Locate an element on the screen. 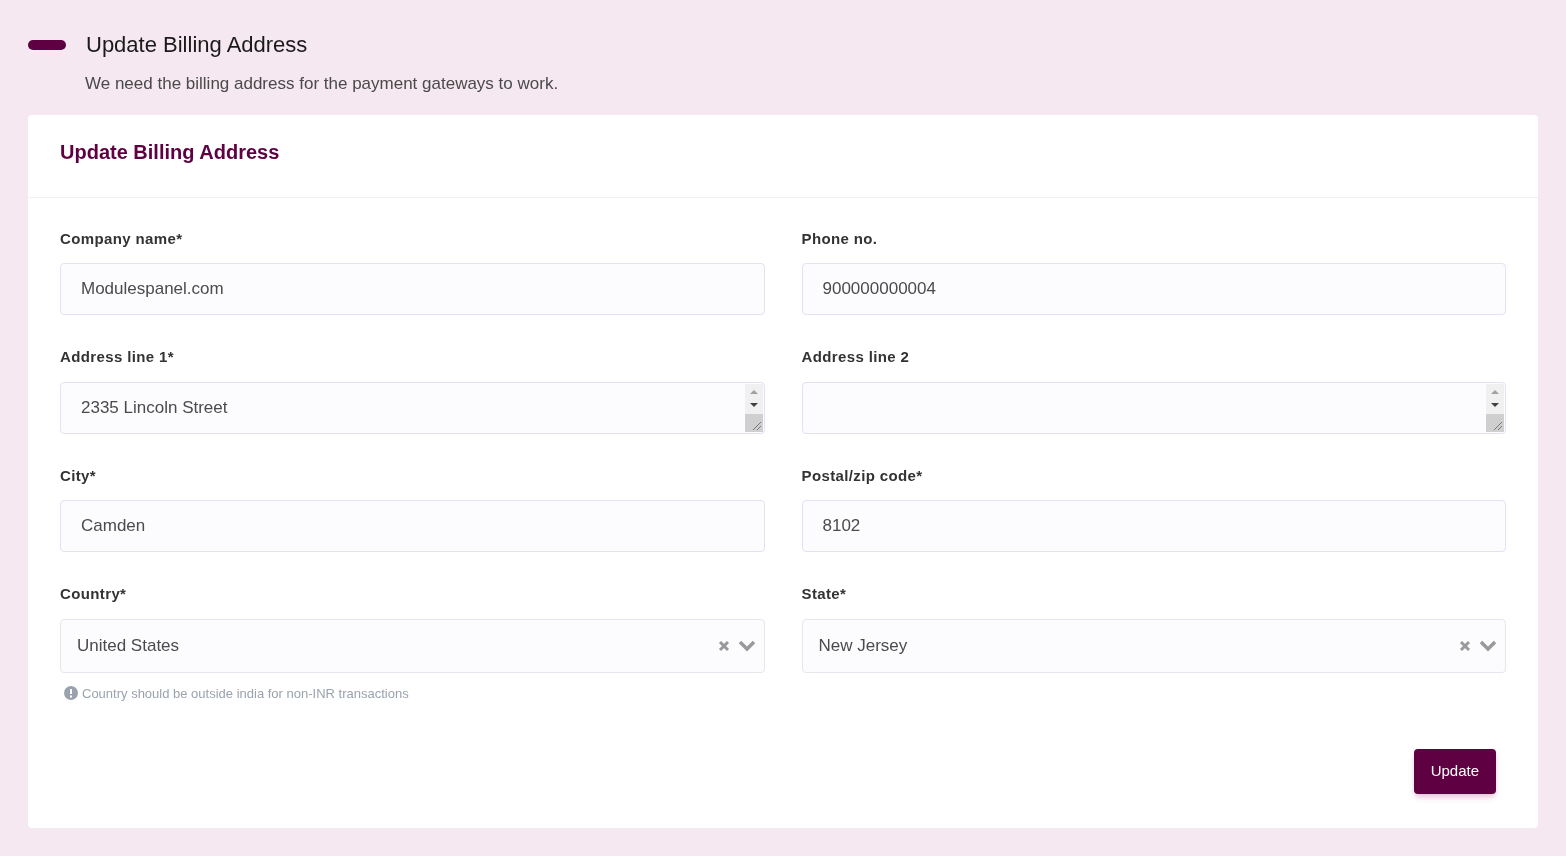 The height and width of the screenshot is (856, 1566). update-button: Update is located at coordinates (1454, 771).